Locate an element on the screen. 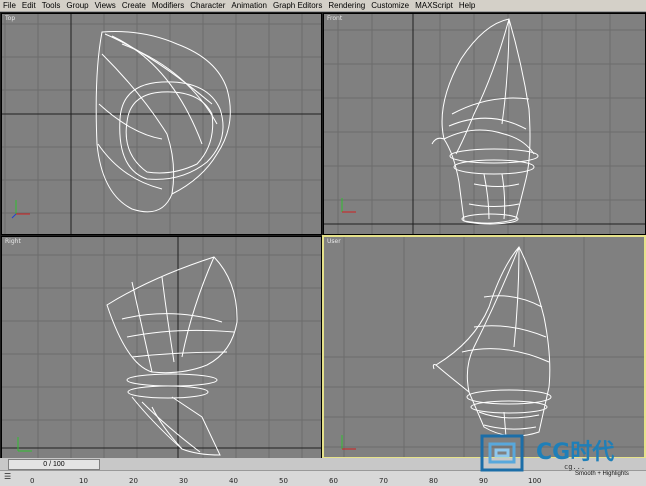 Image resolution: width=646 pixels, height=486 pixels. tick-label: 0 is located at coordinates (32, 481).